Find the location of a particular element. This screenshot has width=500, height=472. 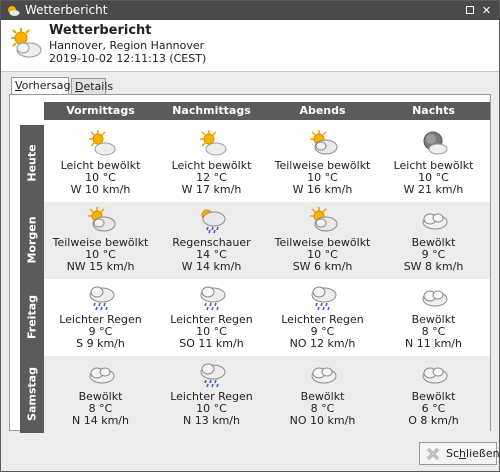

forecast-cell: Leichter Regen 9 °C NO 12 km/h is located at coordinates (322, 317).